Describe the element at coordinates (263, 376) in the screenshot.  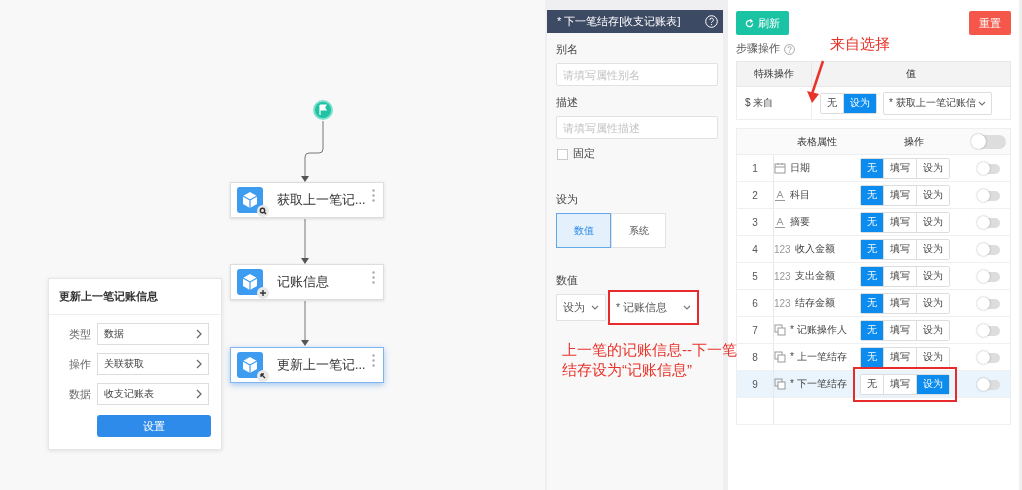
I see `cursor-arrow-icon` at that location.